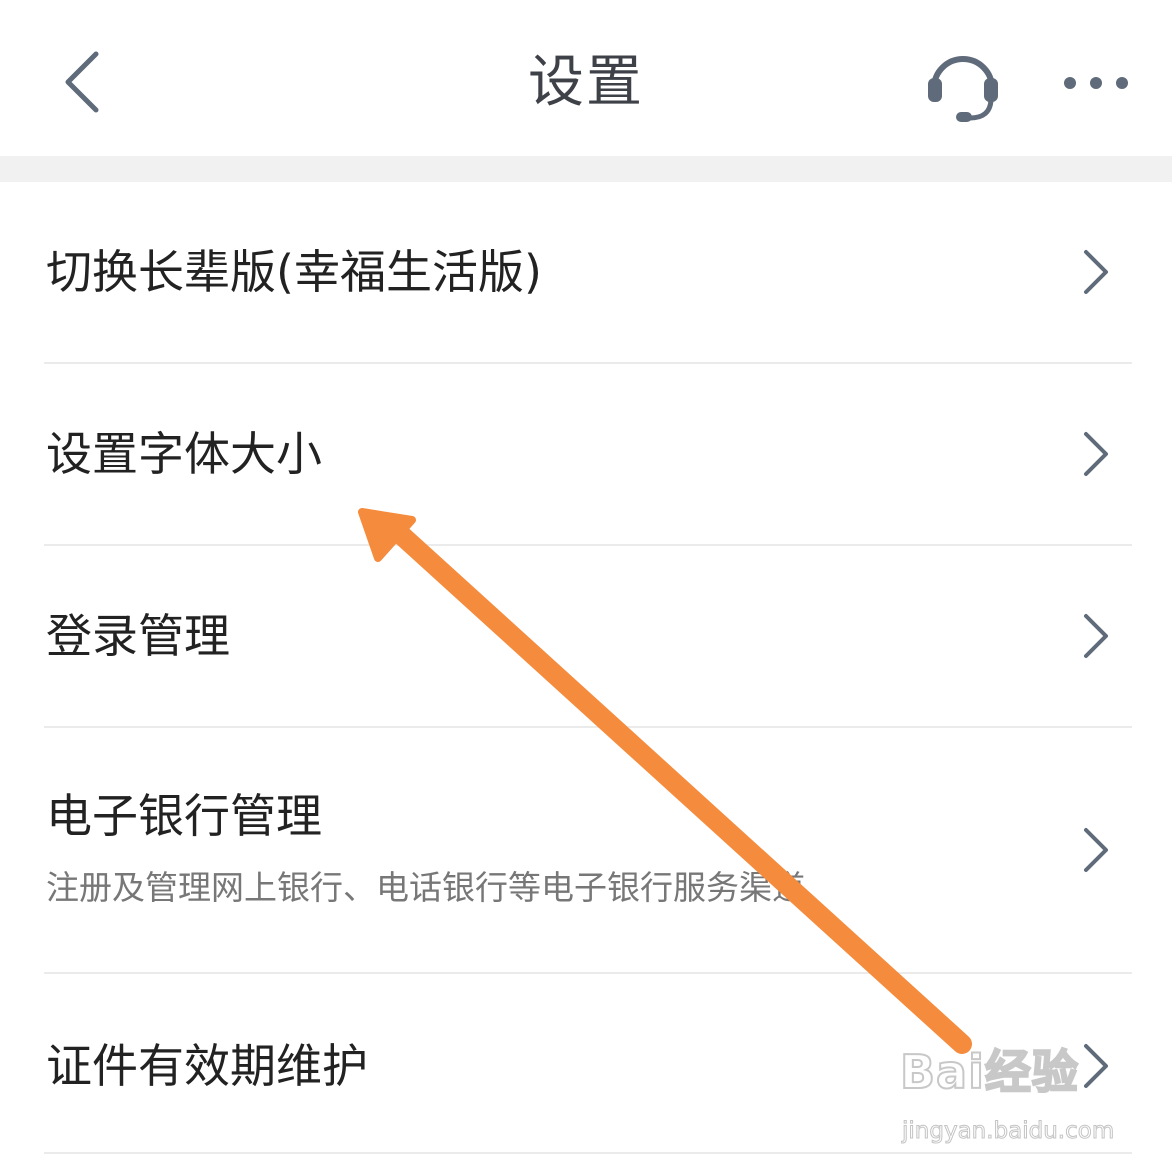  Describe the element at coordinates (294, 272) in the screenshot. I see `settings-item-label: 切换长辈版(幸福生活版)` at that location.